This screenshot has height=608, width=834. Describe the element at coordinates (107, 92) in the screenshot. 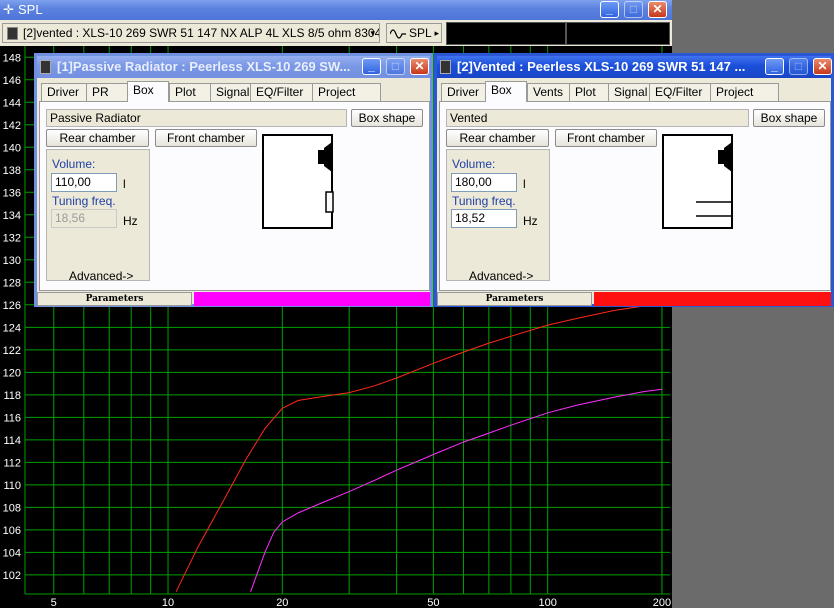

I see `tab-pr: PR` at that location.